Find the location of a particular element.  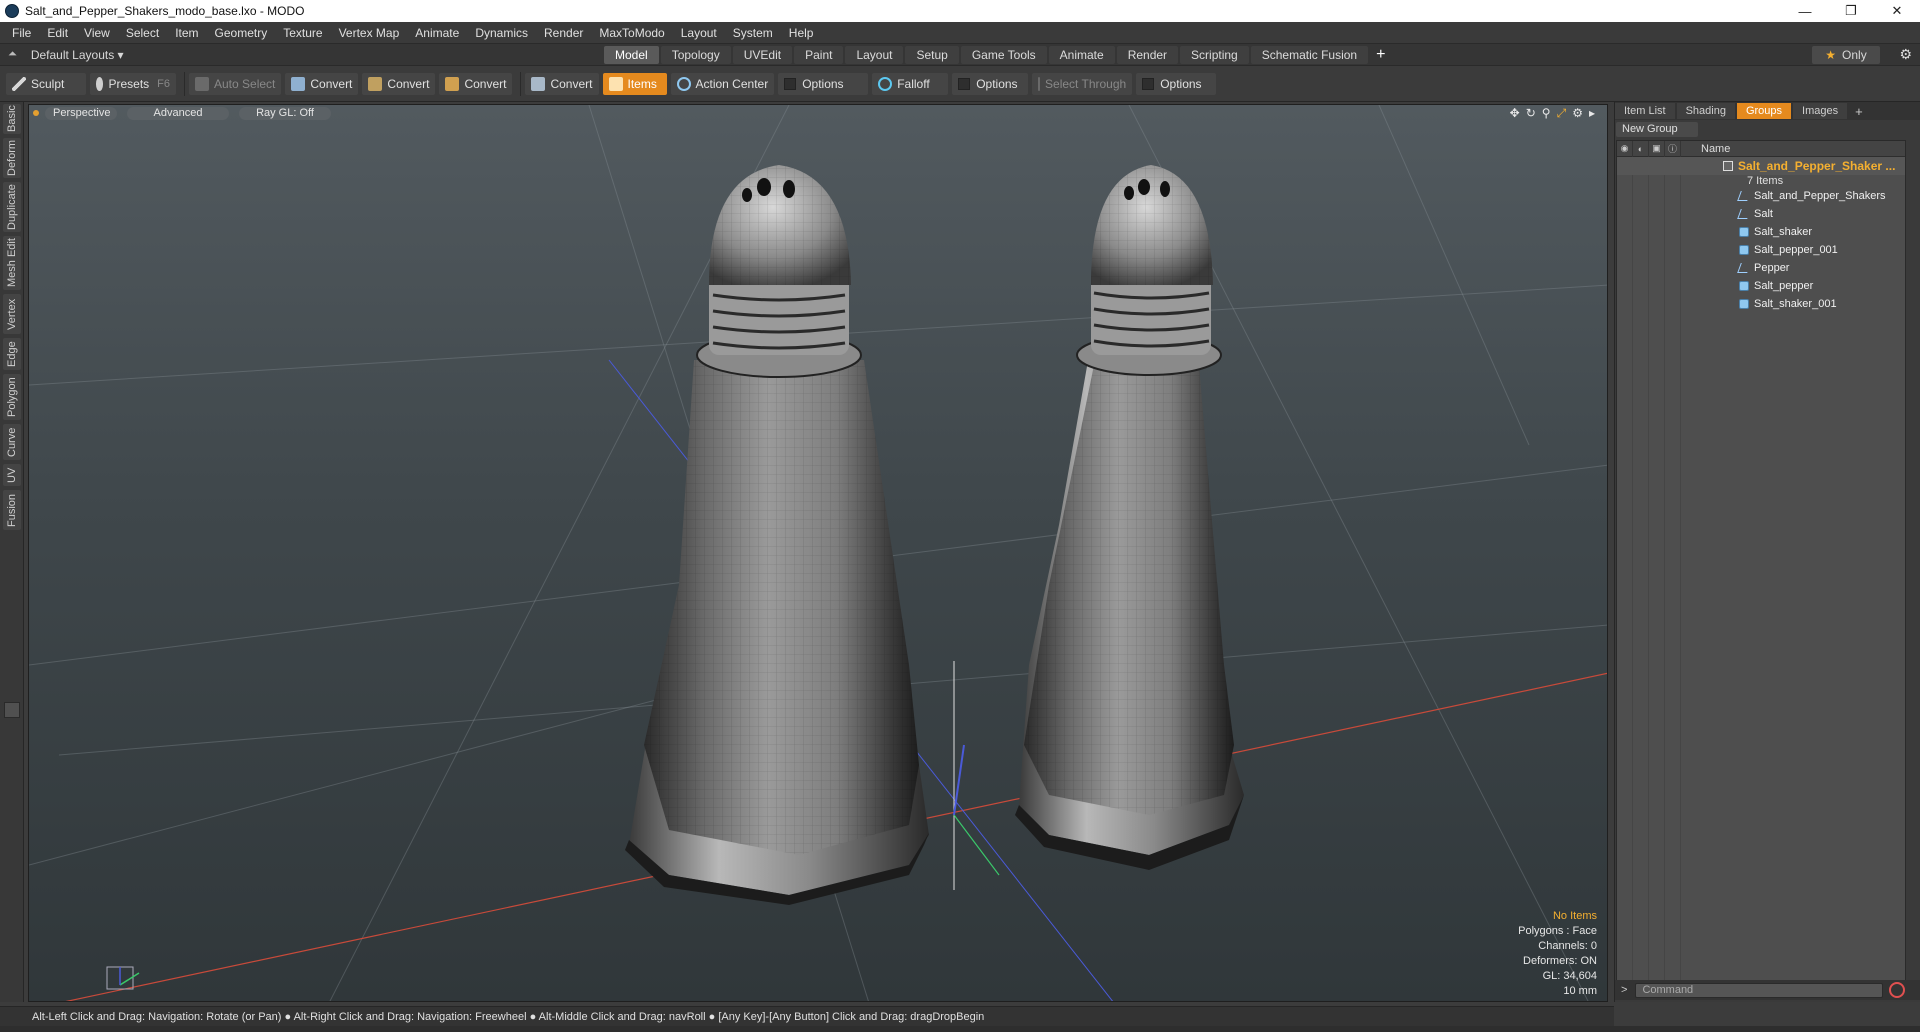

tab-model: Model is located at coordinates (631, 55).